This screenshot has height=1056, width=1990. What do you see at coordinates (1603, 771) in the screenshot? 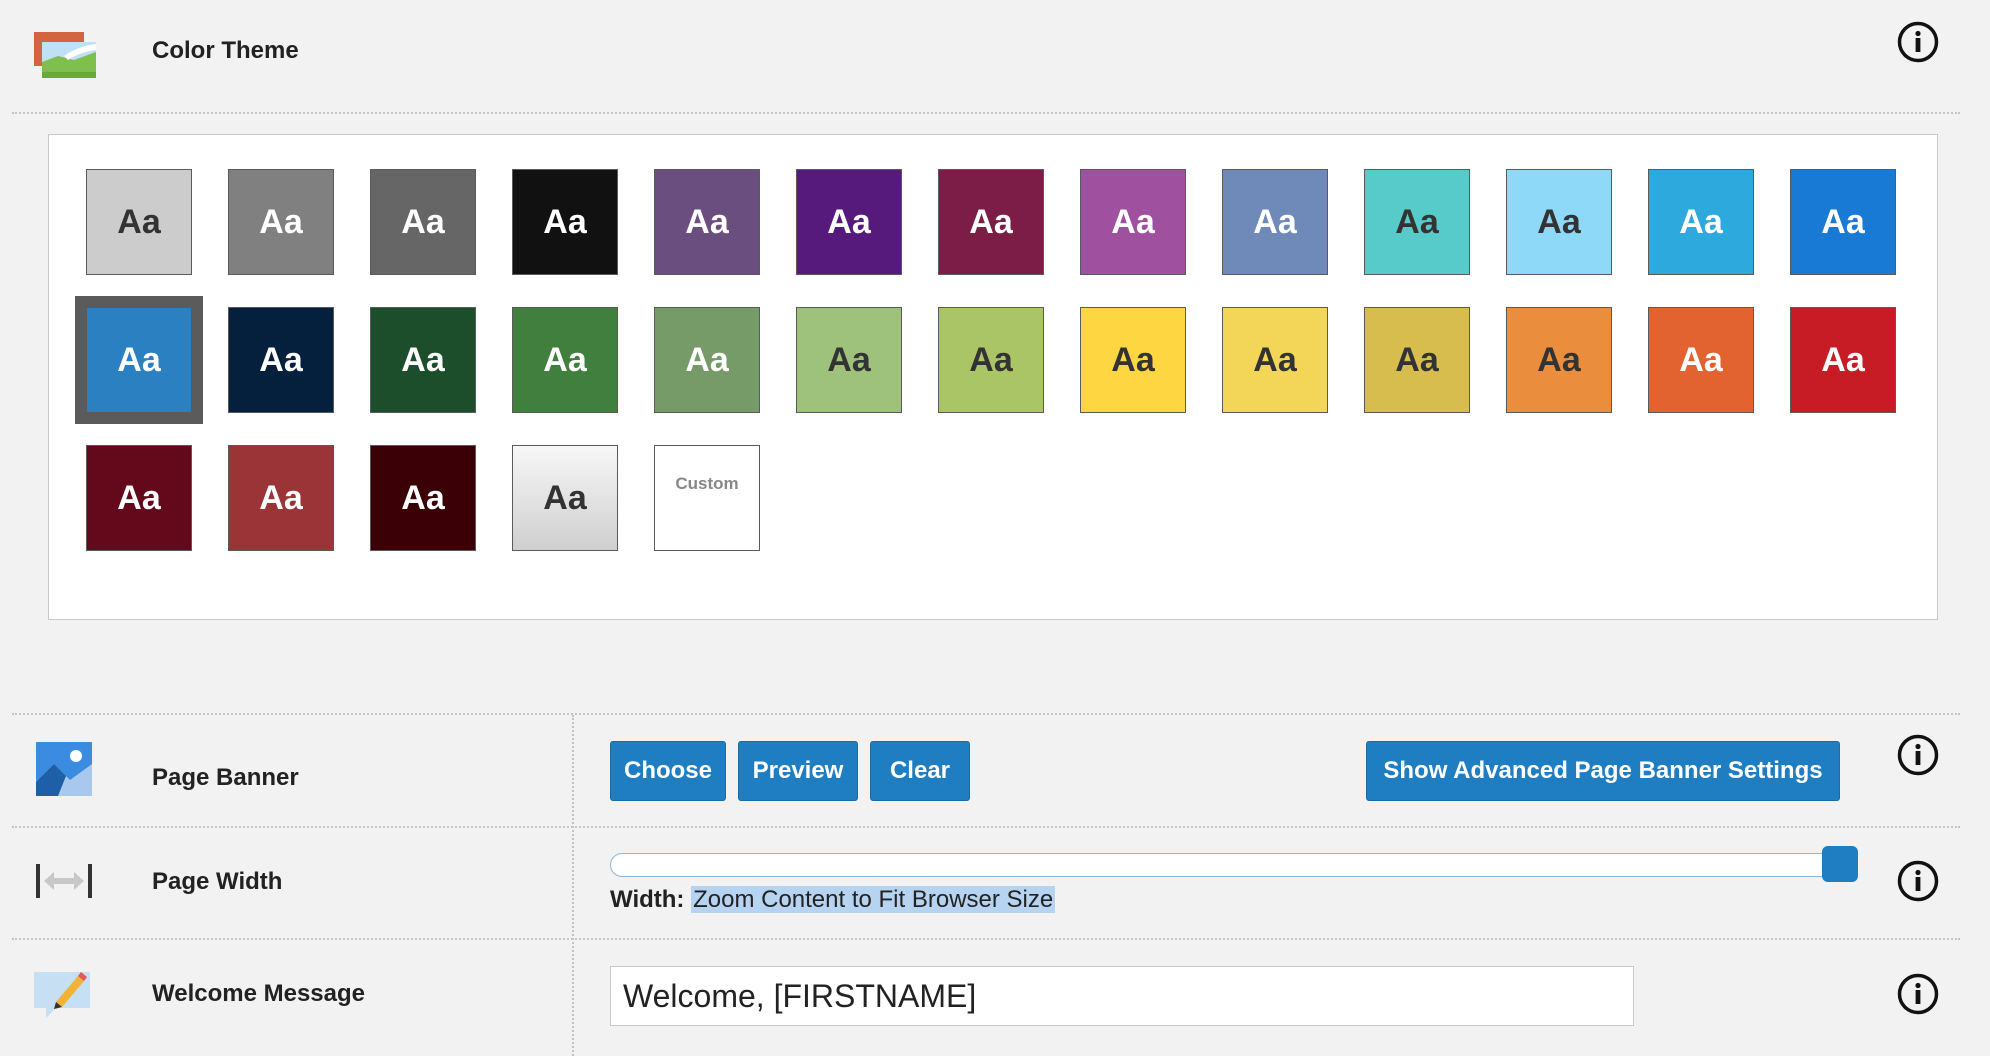
I see `show-advanced-page-banner-settings-button: Show Advanced Page Banner Settings` at bounding box center [1603, 771].